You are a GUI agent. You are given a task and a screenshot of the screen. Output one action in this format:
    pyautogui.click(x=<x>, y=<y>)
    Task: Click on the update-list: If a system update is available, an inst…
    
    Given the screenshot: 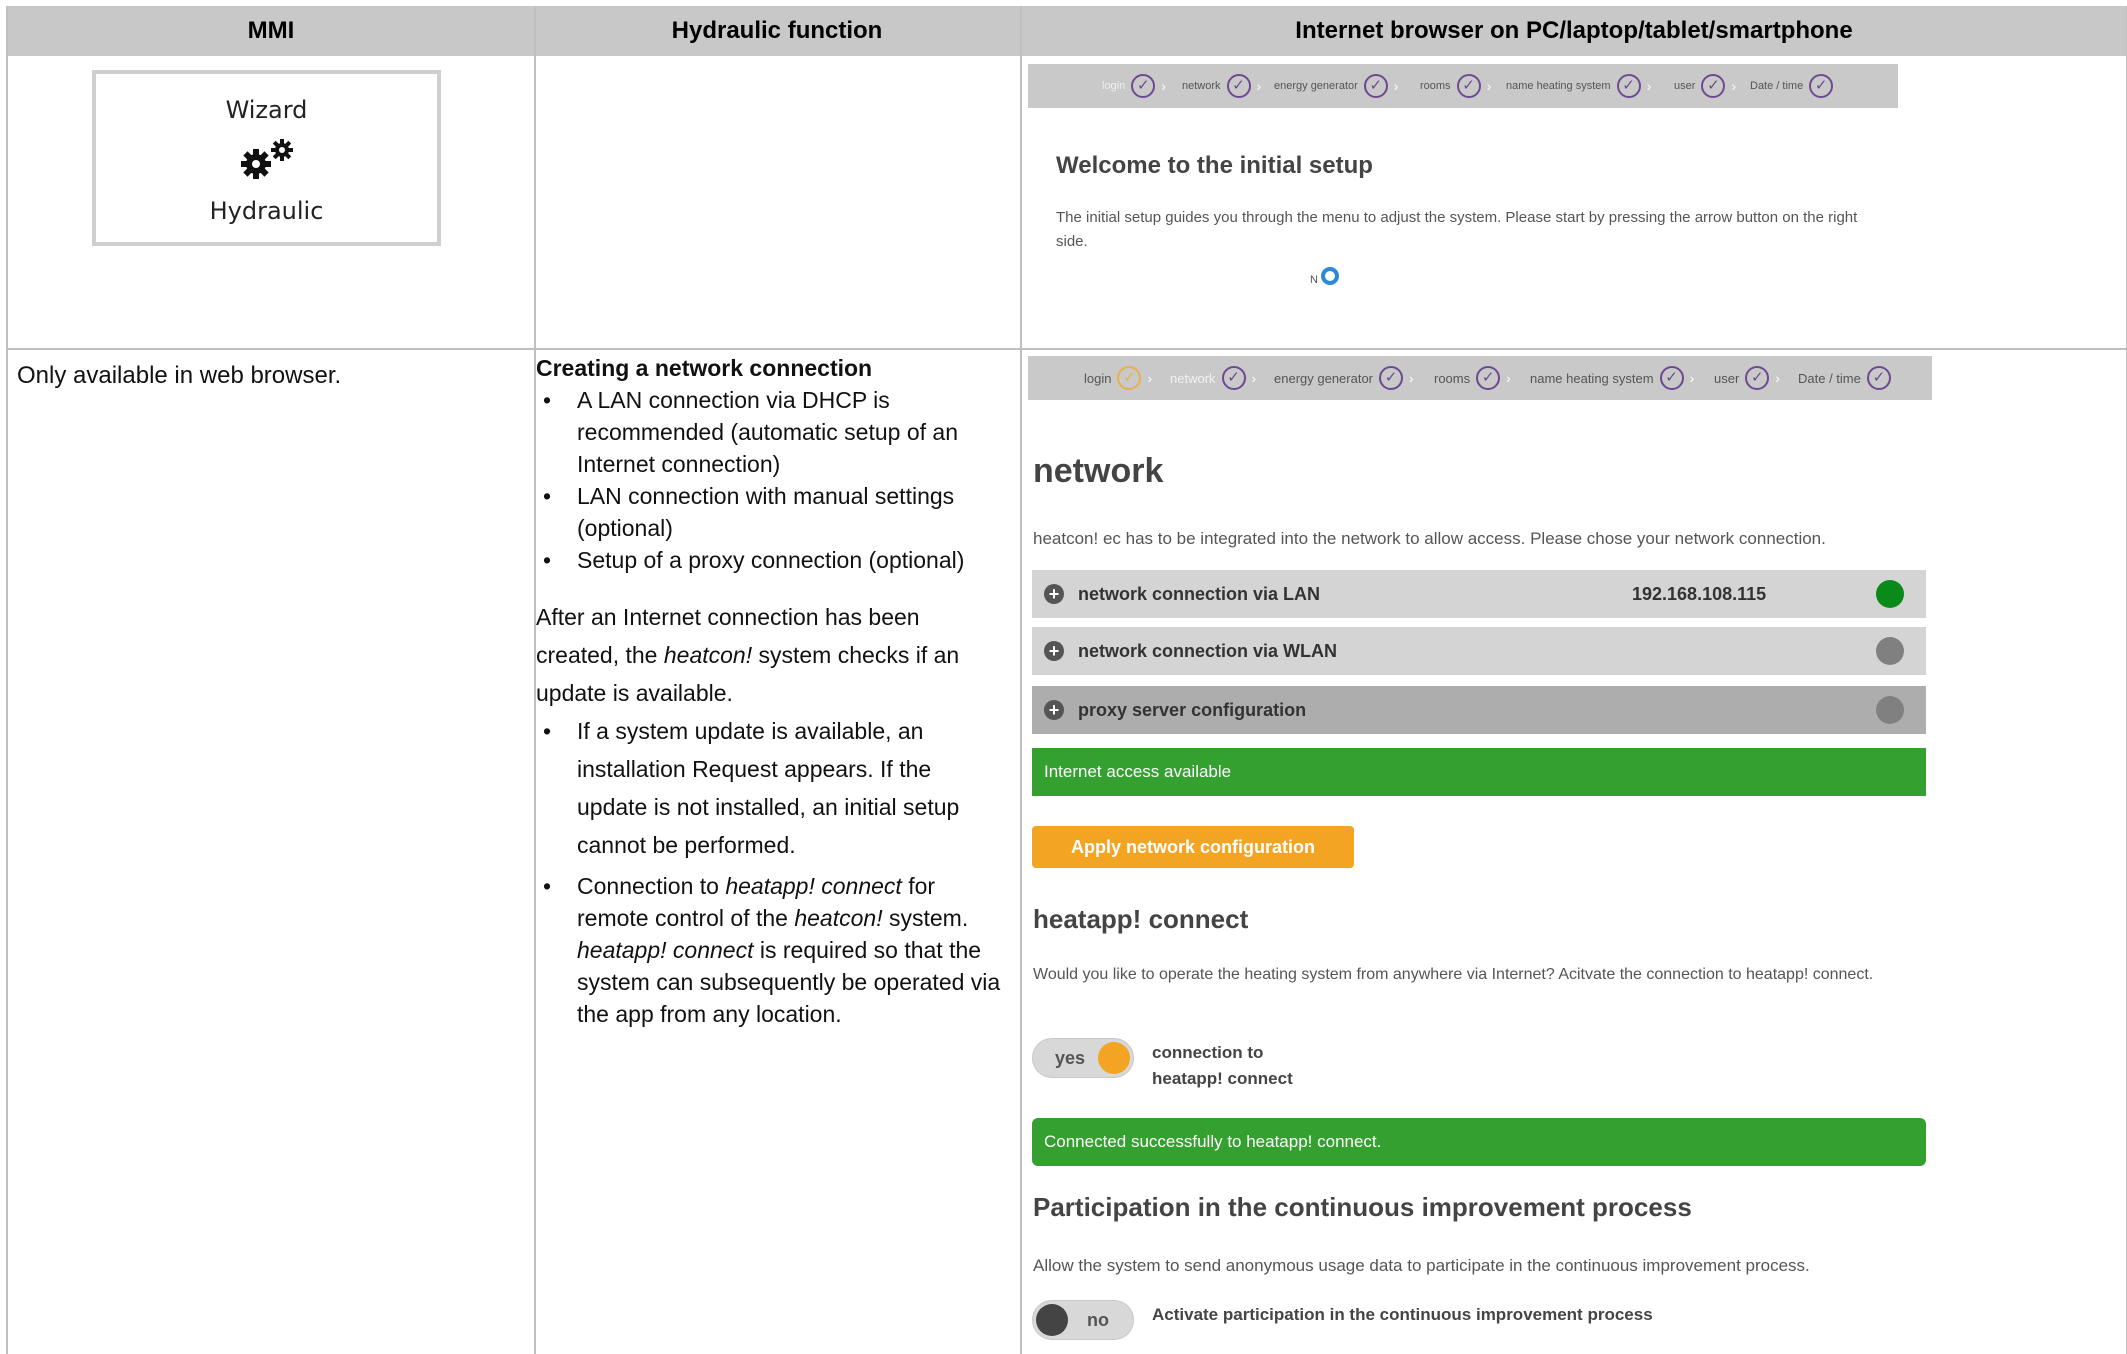 What is the action you would take?
    pyautogui.click(x=771, y=788)
    